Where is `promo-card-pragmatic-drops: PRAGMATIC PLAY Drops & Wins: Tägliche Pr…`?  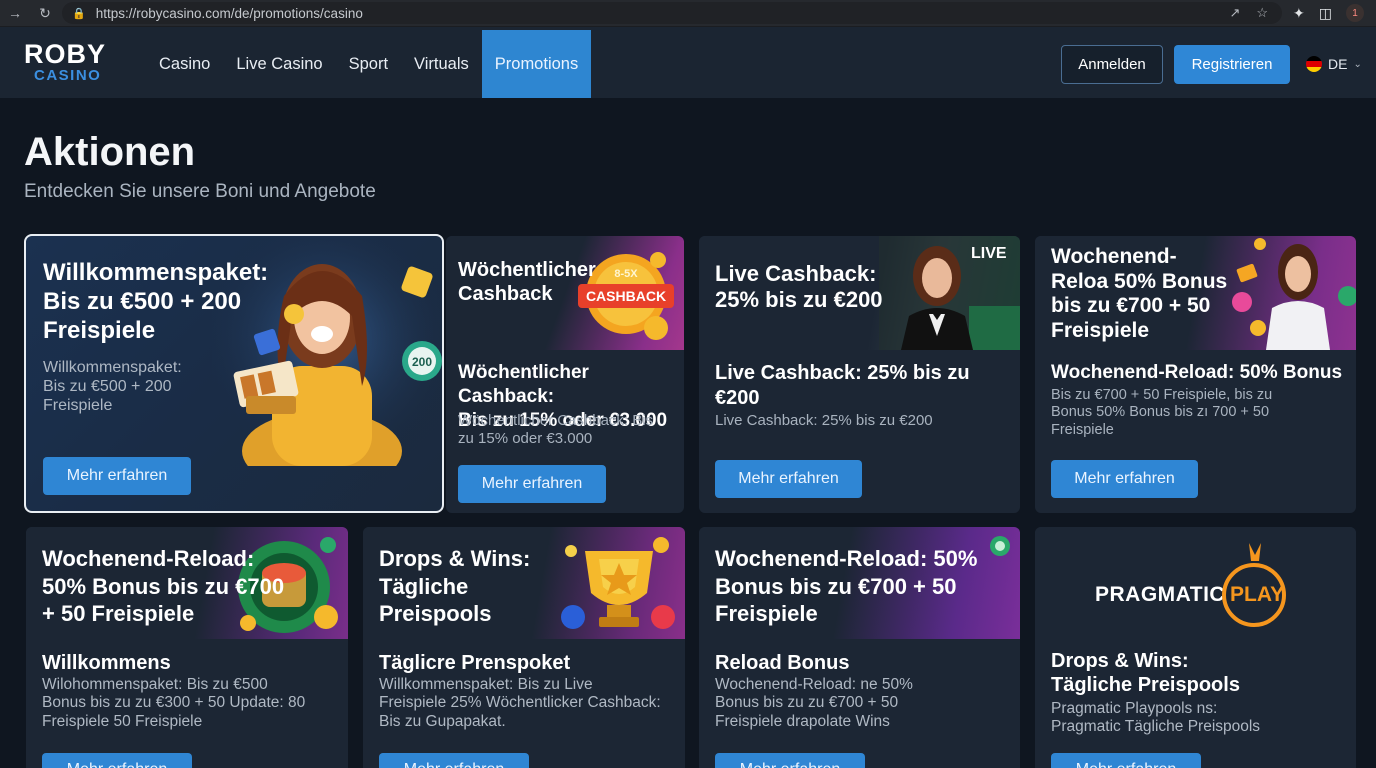
promo-card-pragmatic-drops: PRAGMATIC PLAY Drops & Wins: Tägliche Pr… is located at coordinates (1195, 647).